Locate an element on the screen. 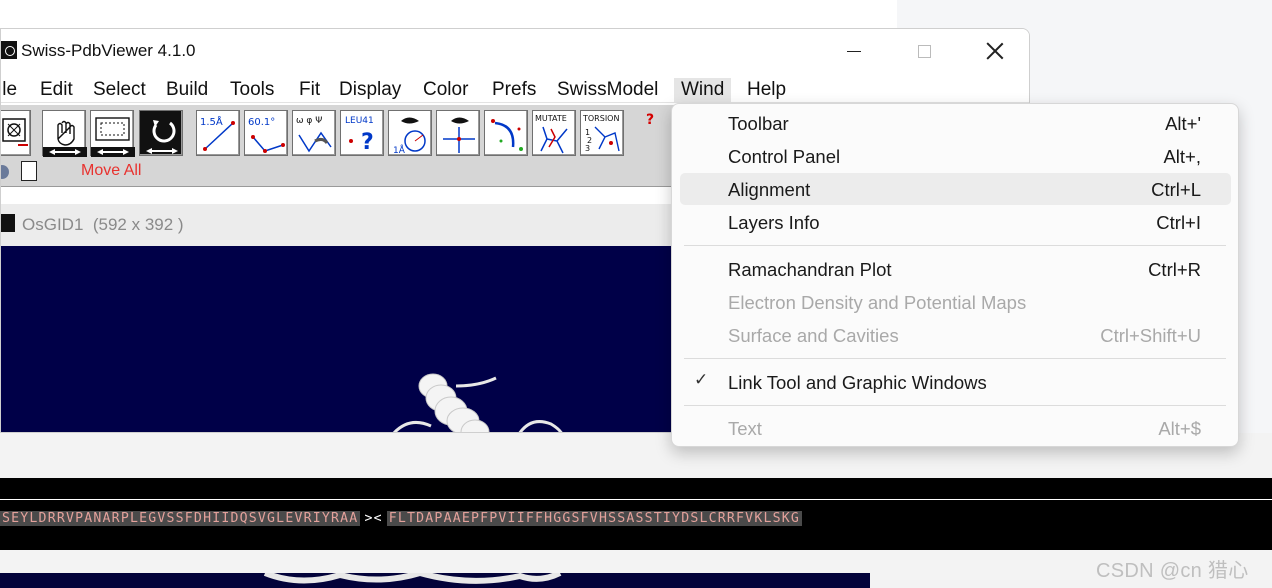 The height and width of the screenshot is (588, 1272). zoom-tool-button is located at coordinates (112, 133).